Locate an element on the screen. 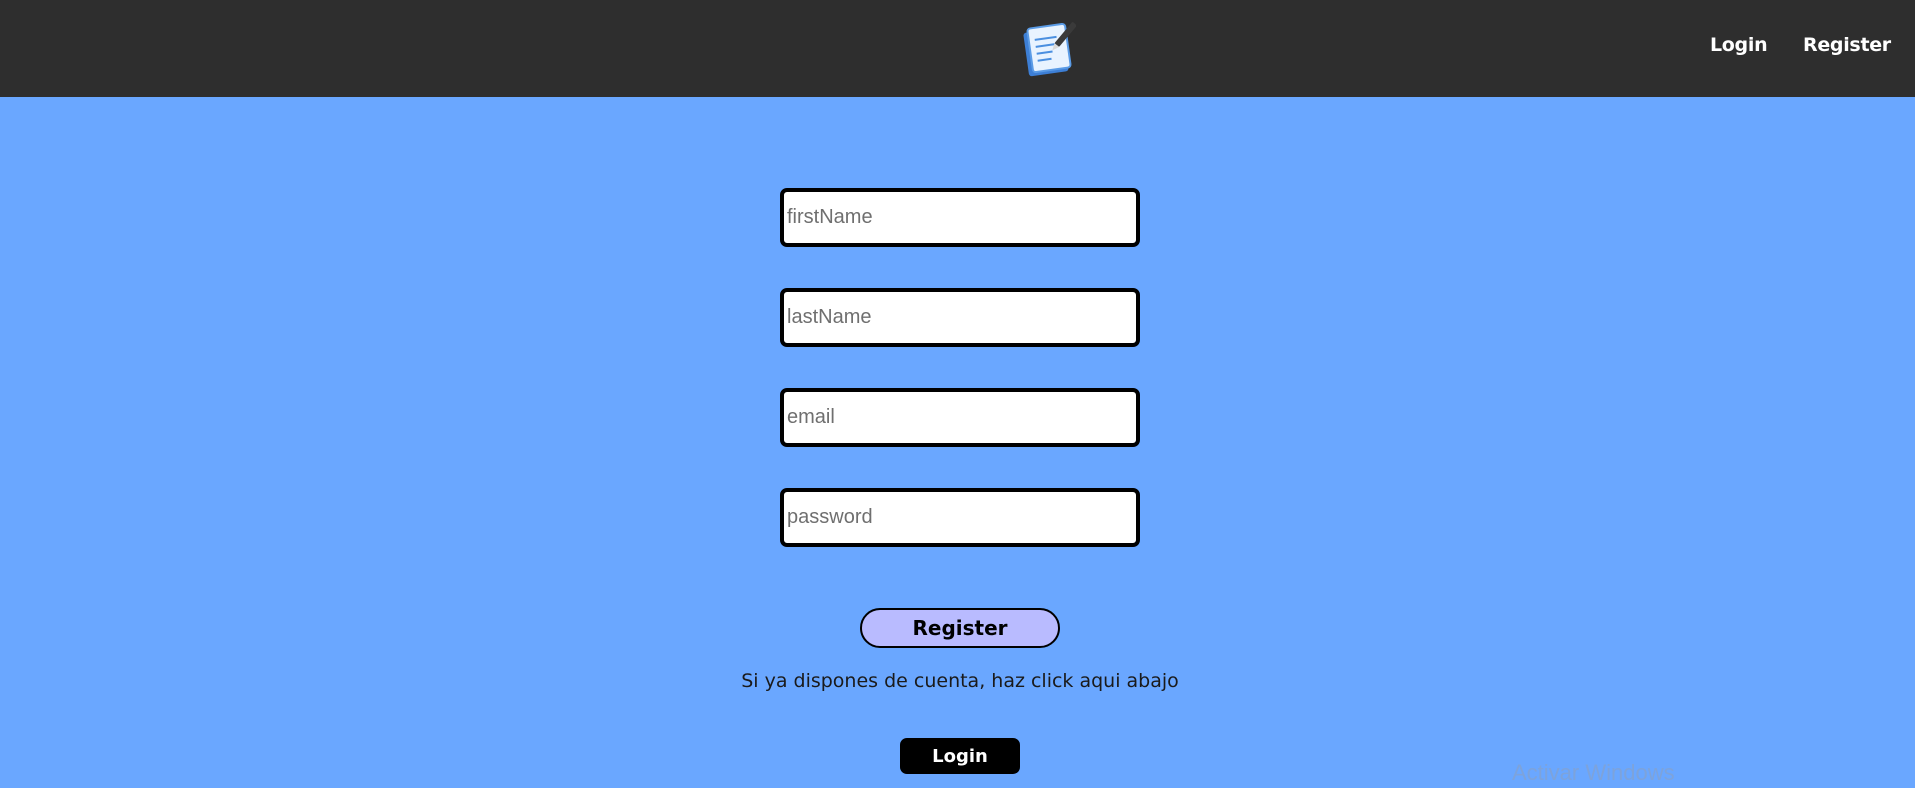  notepad-pen-icon is located at coordinates (1048, 48).